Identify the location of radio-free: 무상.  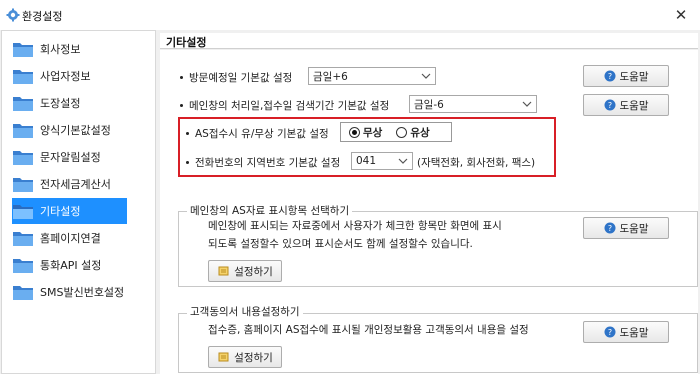
(365, 132).